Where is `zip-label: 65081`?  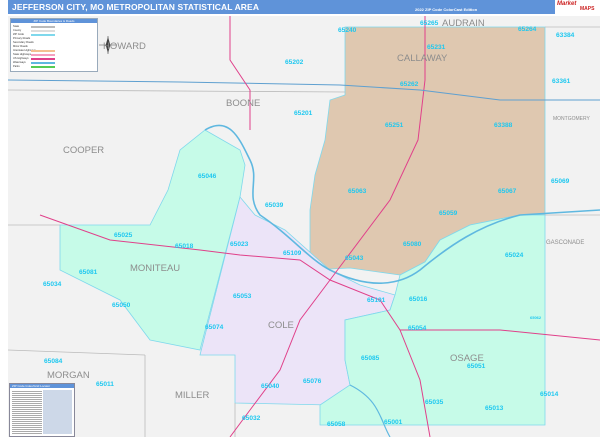
zip-label: 65081 is located at coordinates (88, 272).